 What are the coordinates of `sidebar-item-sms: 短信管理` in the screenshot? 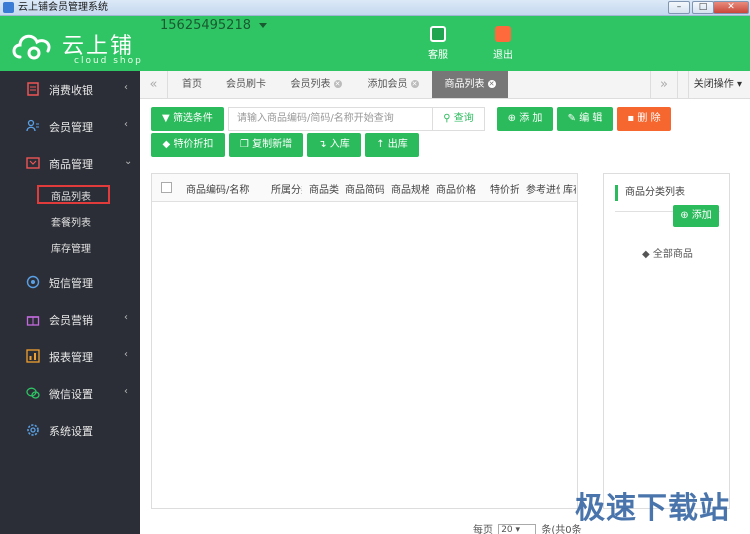 It's located at (70, 282).